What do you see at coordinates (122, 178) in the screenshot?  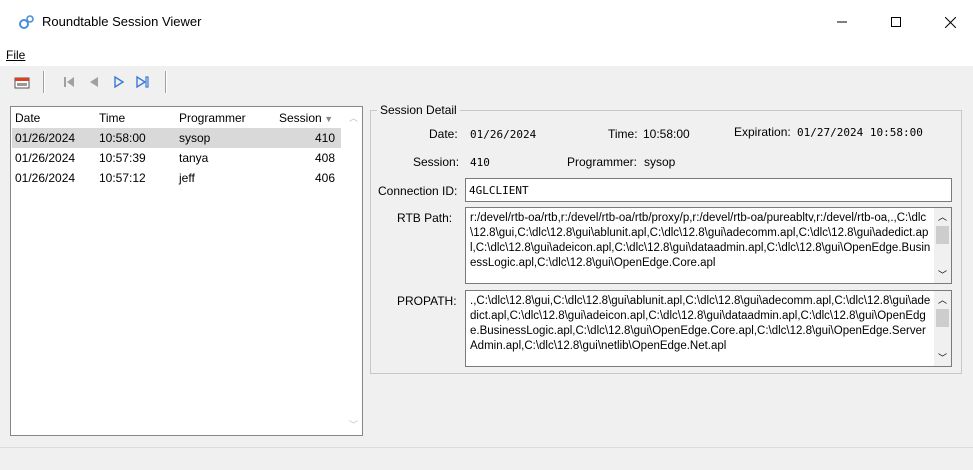 I see `cell-time: 10:57:12` at bounding box center [122, 178].